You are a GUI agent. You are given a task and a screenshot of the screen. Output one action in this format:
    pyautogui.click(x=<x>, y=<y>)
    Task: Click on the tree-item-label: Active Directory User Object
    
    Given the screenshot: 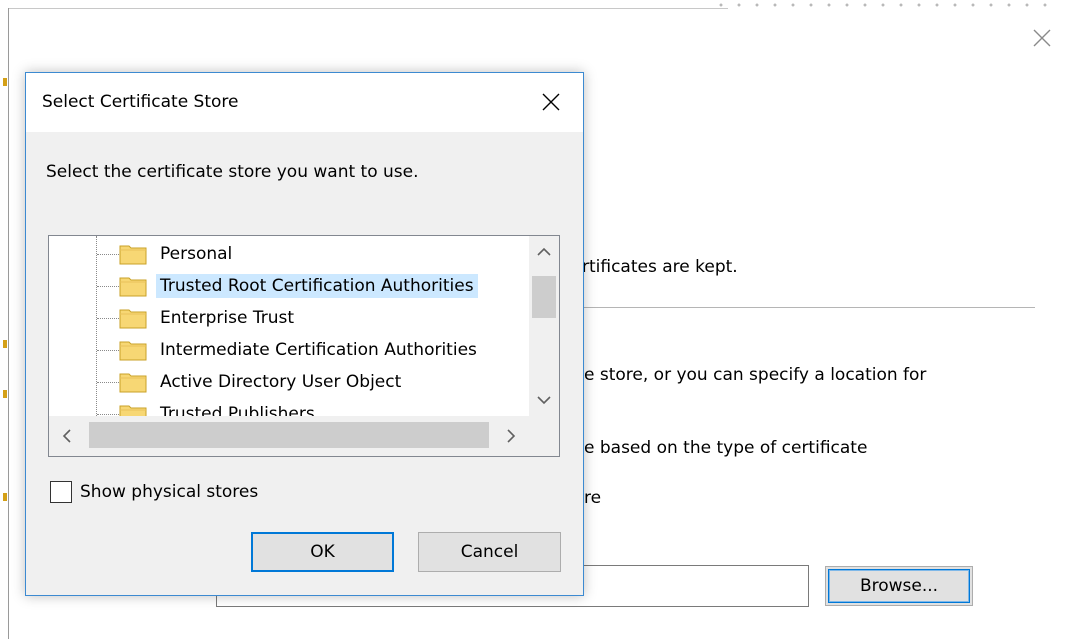 What is the action you would take?
    pyautogui.click(x=281, y=382)
    